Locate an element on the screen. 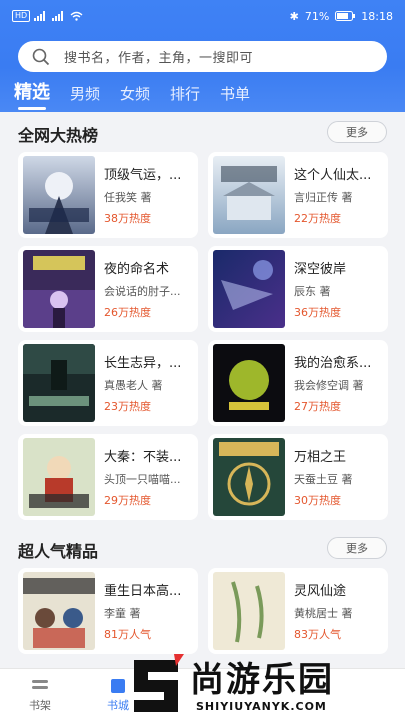 This screenshot has height=720, width=405. watermark-text: 尚游乐园 is located at coordinates (262, 680).